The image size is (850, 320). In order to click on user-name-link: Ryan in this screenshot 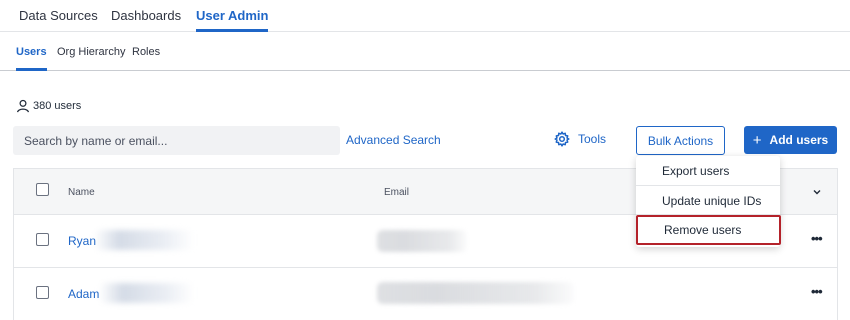, I will do `click(82, 241)`.